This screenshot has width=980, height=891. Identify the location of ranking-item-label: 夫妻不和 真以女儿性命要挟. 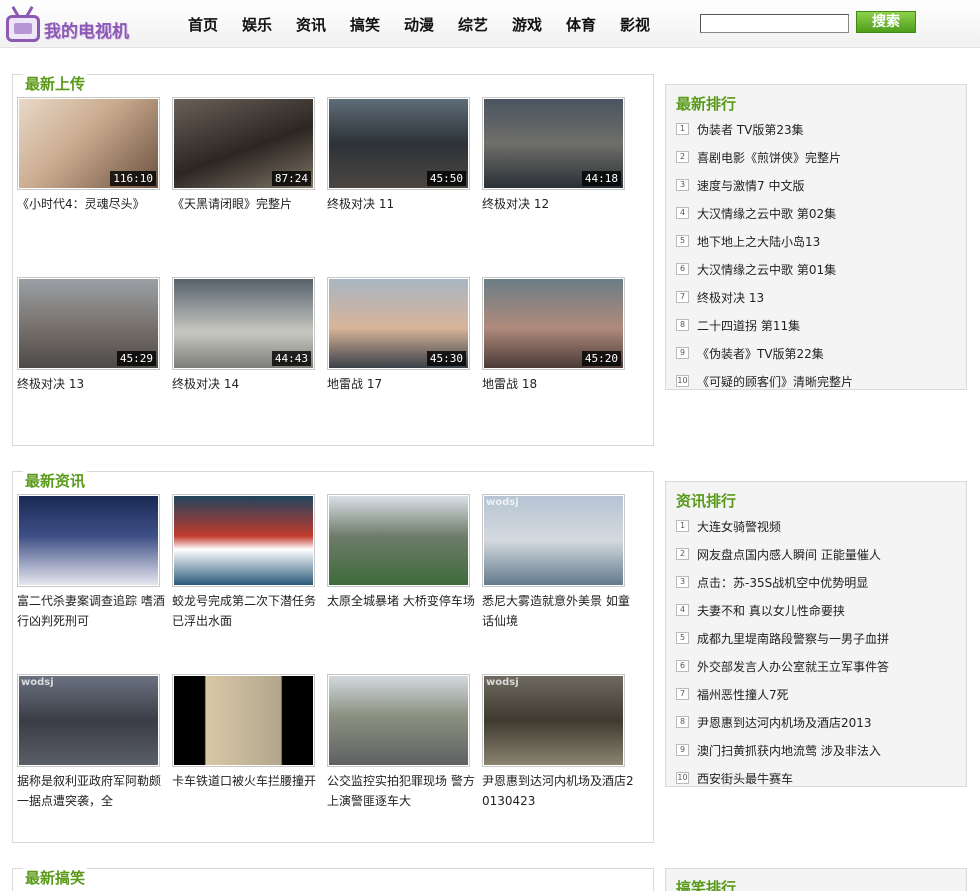
(771, 610).